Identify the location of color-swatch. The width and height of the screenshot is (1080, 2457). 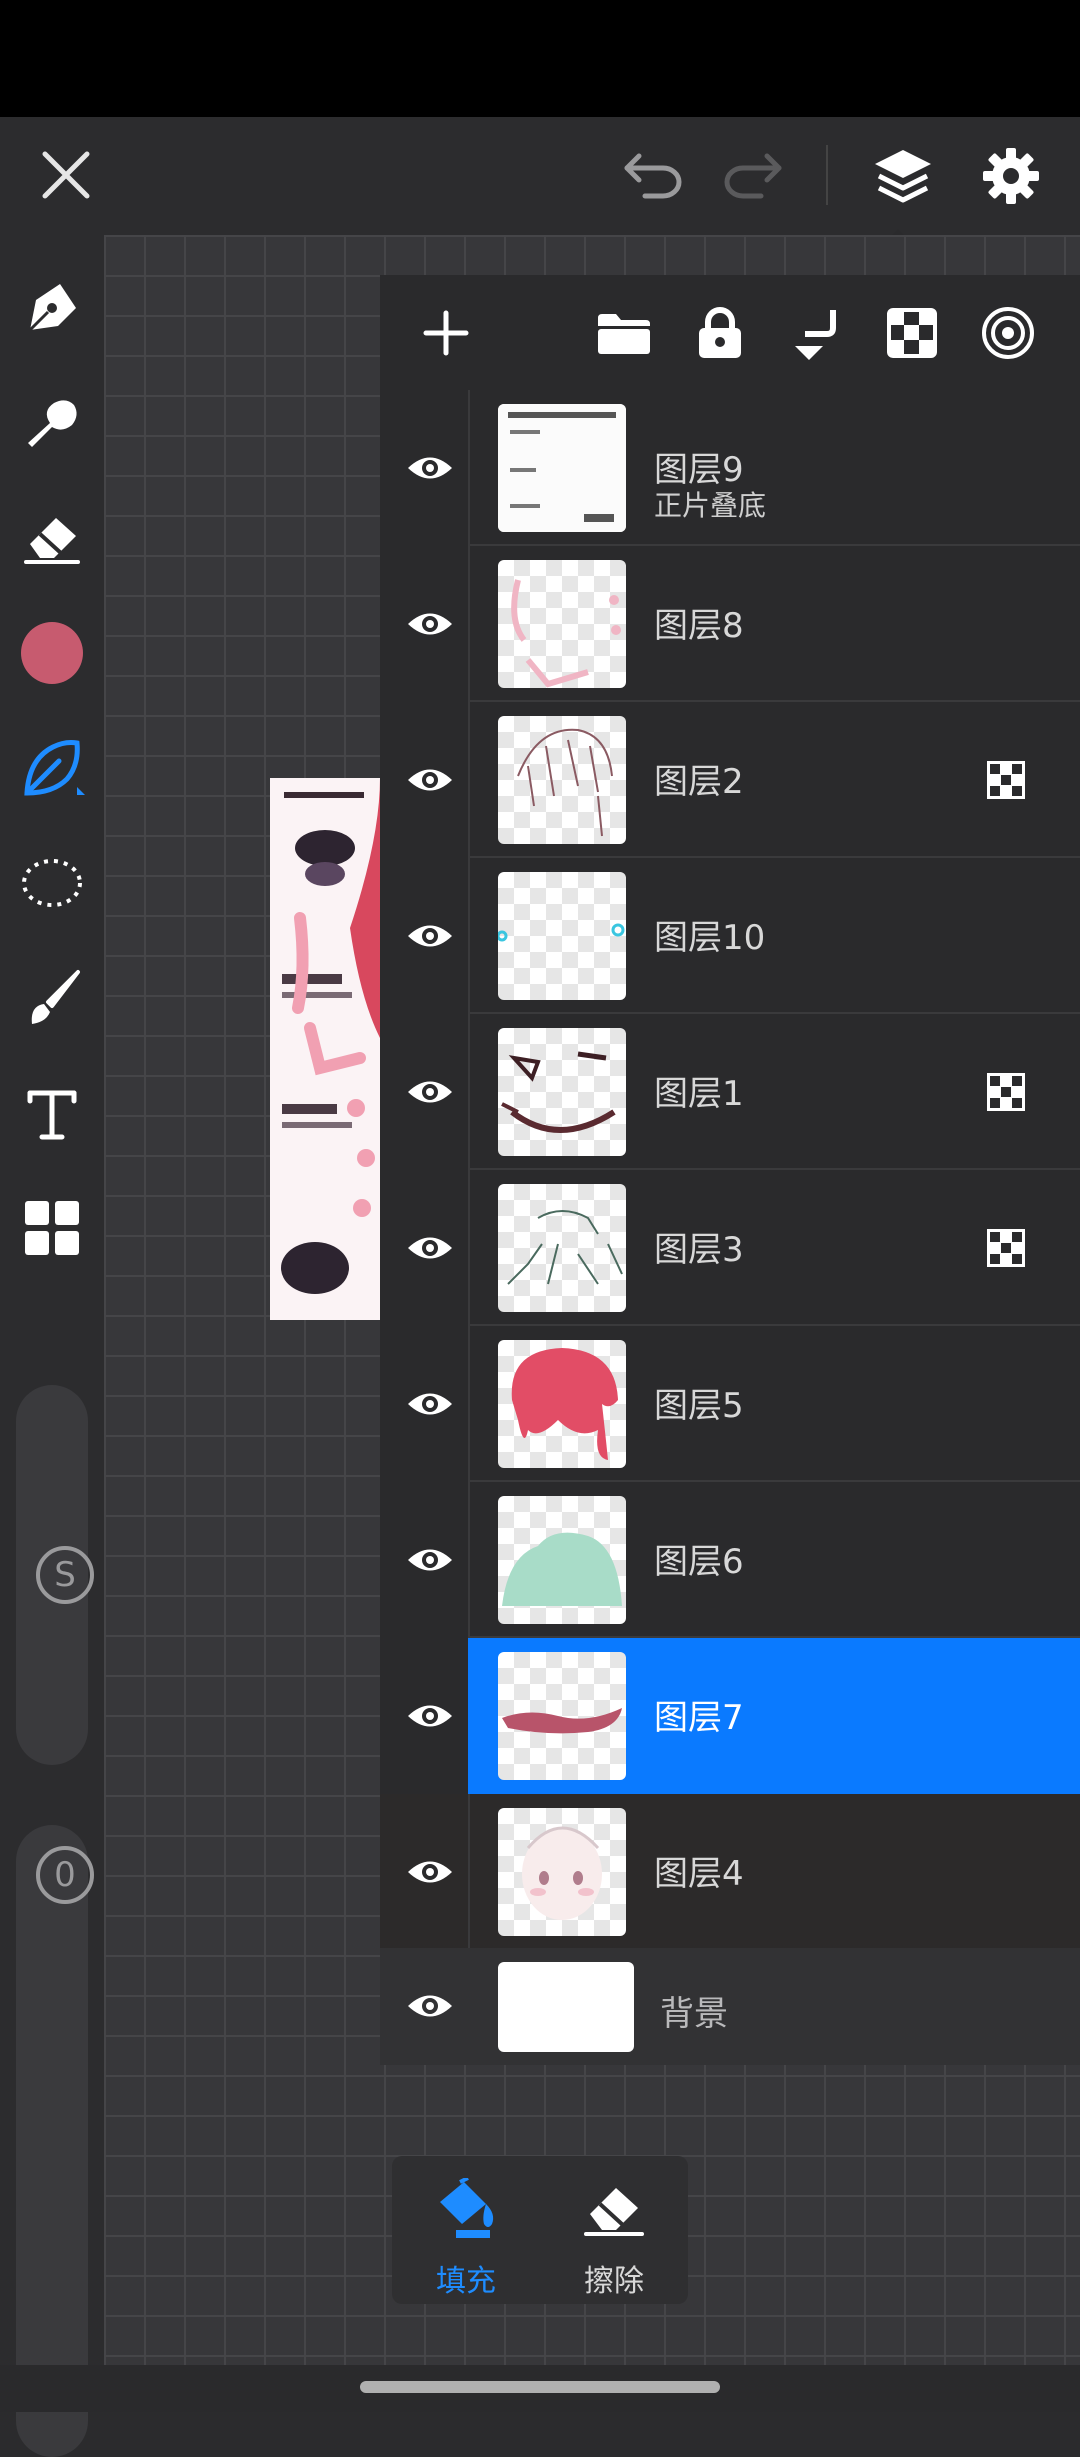
(52, 653).